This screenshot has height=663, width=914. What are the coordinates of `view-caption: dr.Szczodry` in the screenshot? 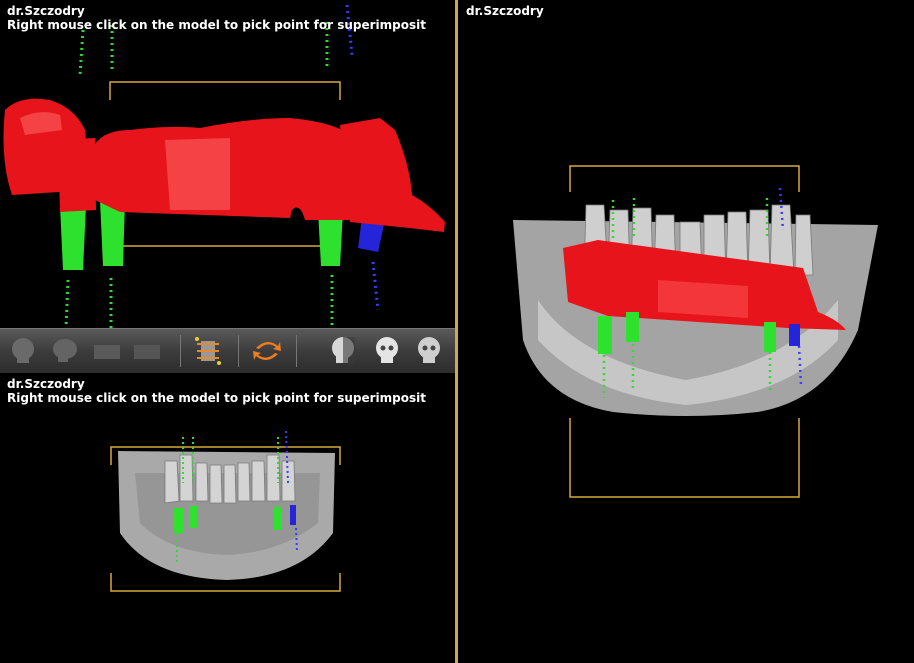 It's located at (505, 11).